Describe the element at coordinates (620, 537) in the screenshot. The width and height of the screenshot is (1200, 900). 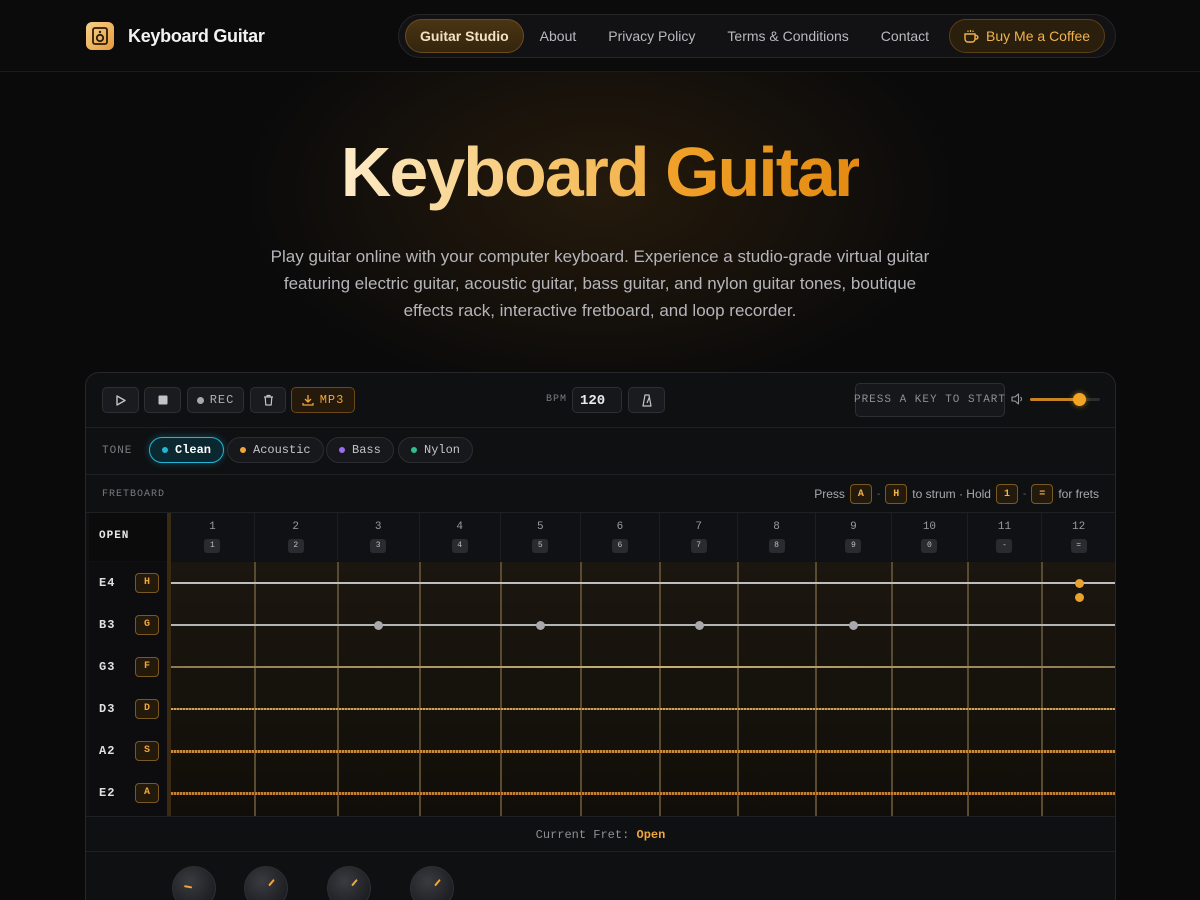
I see `fret-header-6: 66` at that location.